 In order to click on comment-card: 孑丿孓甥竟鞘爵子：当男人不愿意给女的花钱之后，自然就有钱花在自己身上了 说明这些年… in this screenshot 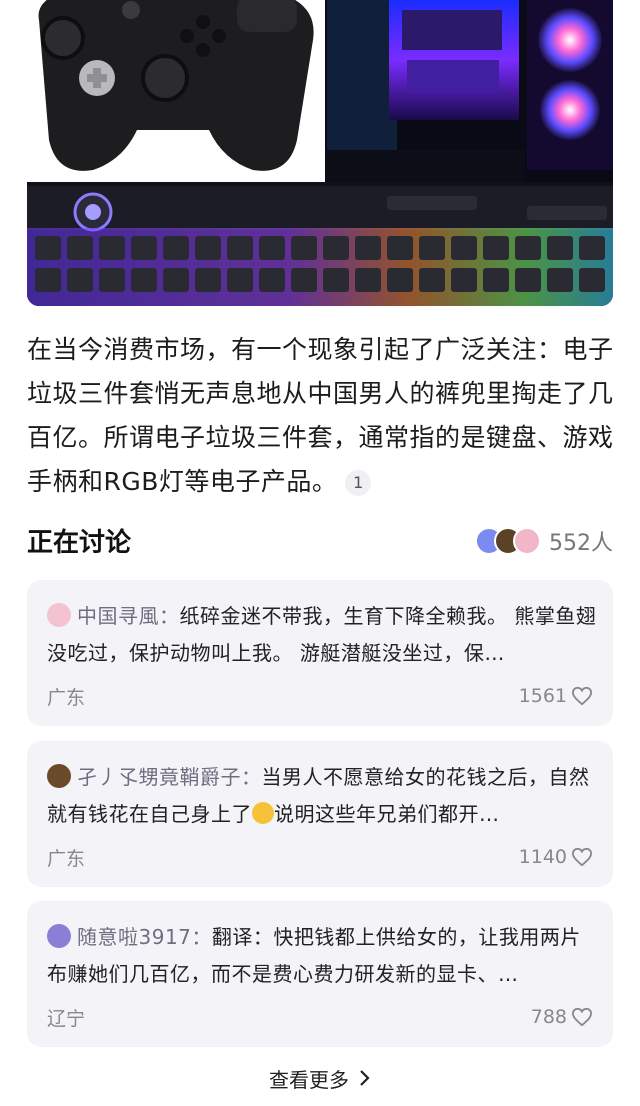, I will do `click(320, 814)`.